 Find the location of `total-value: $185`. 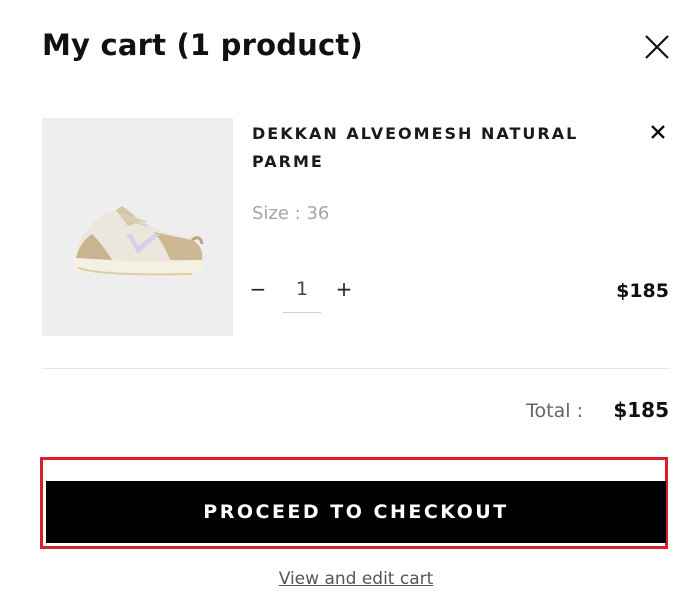

total-value: $185 is located at coordinates (641, 410).